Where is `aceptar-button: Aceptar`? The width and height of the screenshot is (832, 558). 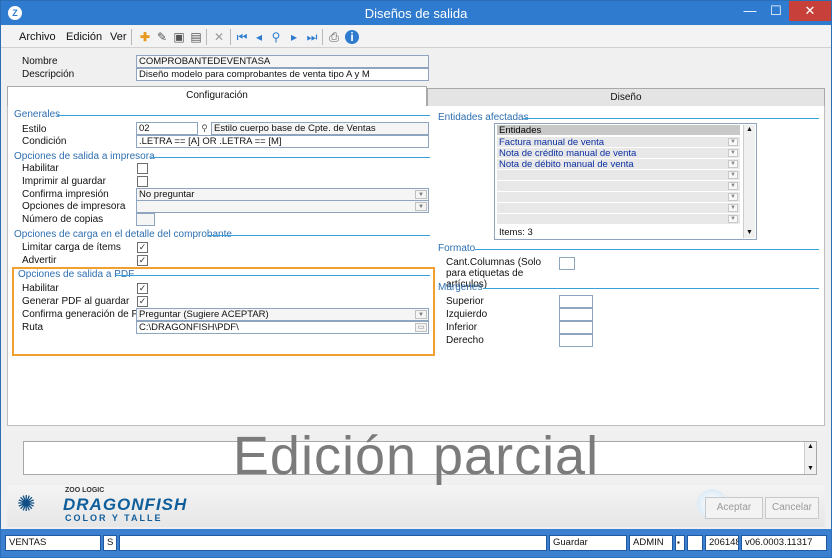
aceptar-button: Aceptar is located at coordinates (734, 508).